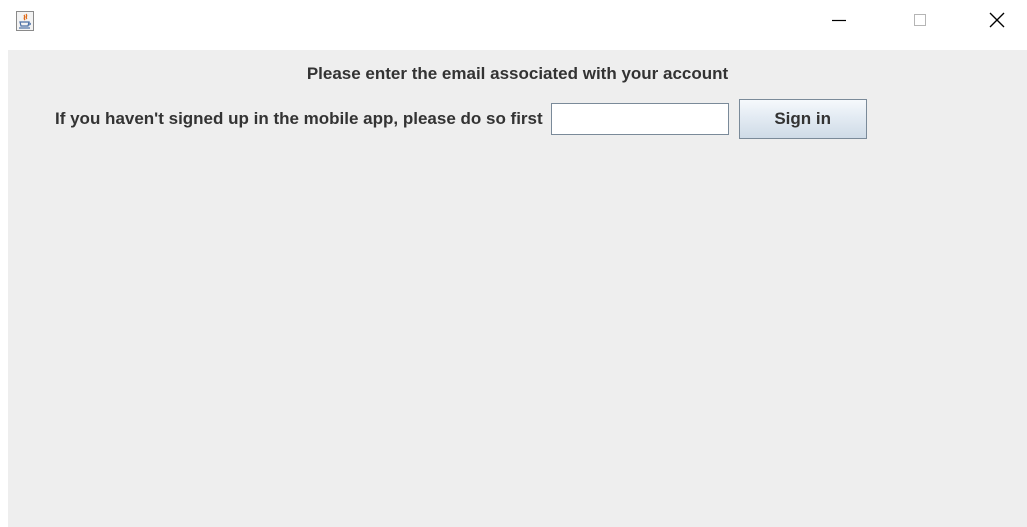 Image resolution: width=1027 pixels, height=527 pixels. I want to click on minimize-button, so click(839, 22).